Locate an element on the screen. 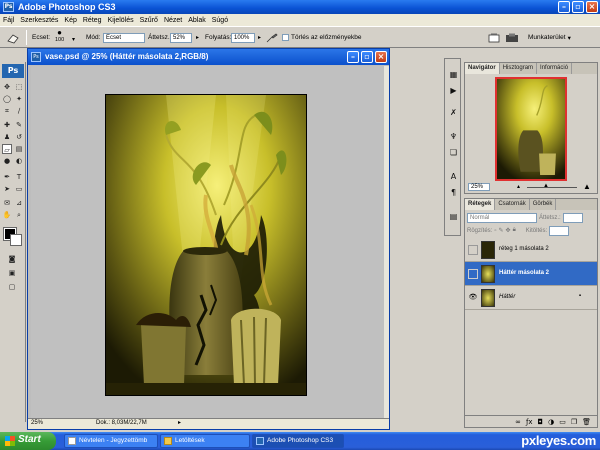  close-button: × is located at coordinates (592, 7).